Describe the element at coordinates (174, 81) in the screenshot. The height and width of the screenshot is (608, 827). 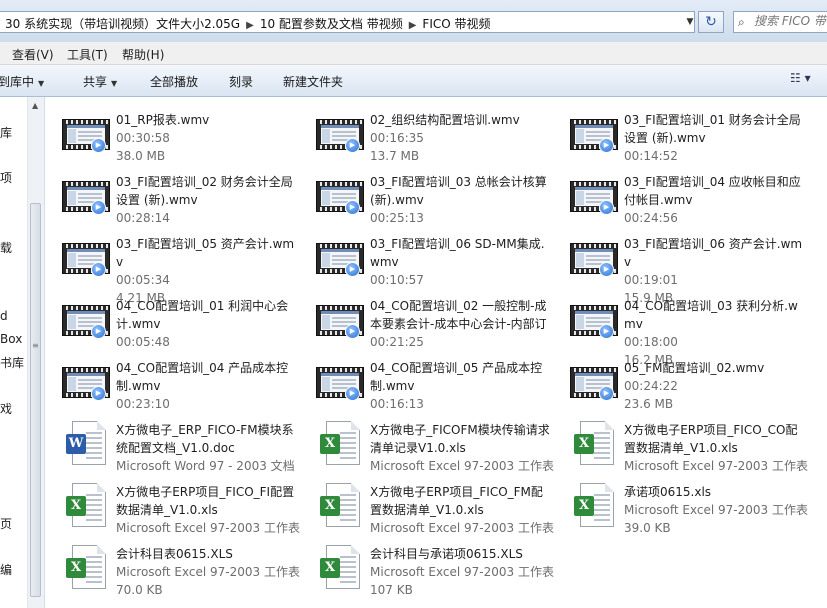
I see `play-all-button: 全部播放` at that location.